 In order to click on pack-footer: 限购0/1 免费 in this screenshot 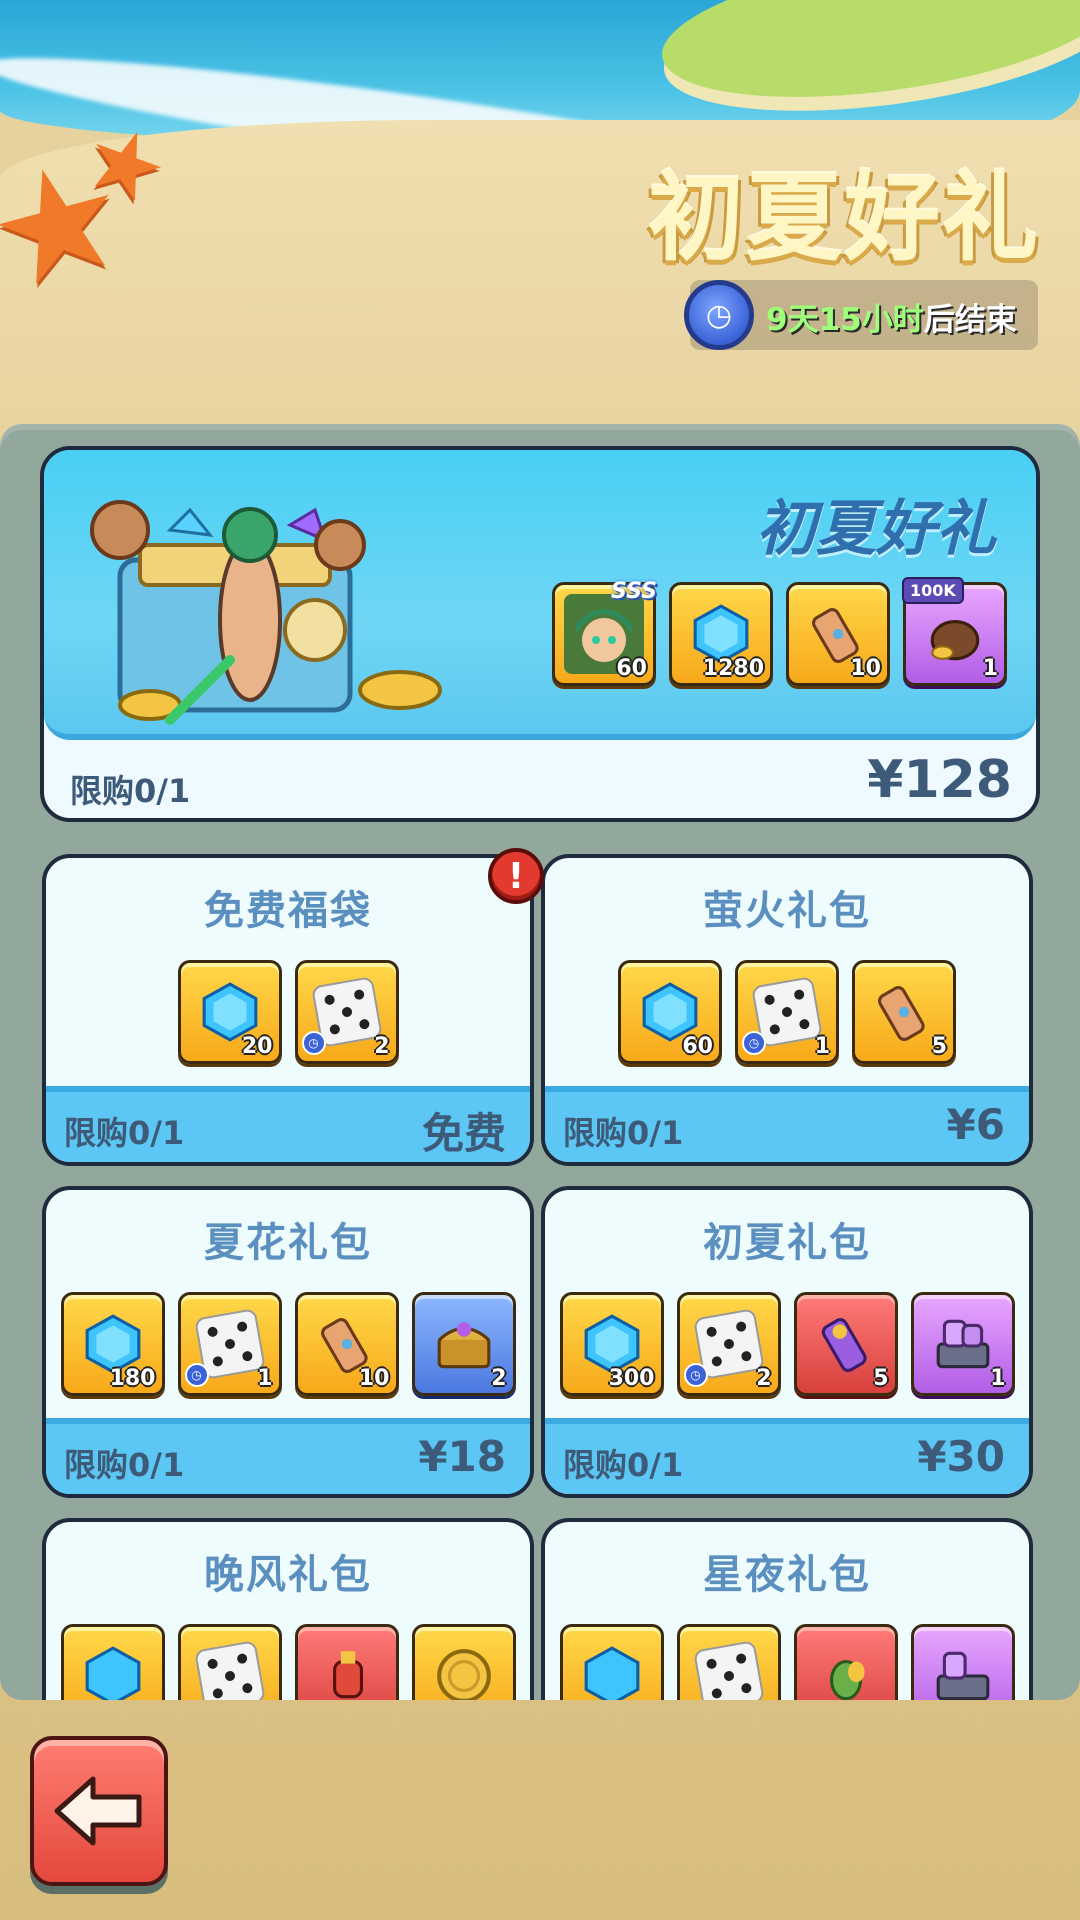, I will do `click(288, 1124)`.